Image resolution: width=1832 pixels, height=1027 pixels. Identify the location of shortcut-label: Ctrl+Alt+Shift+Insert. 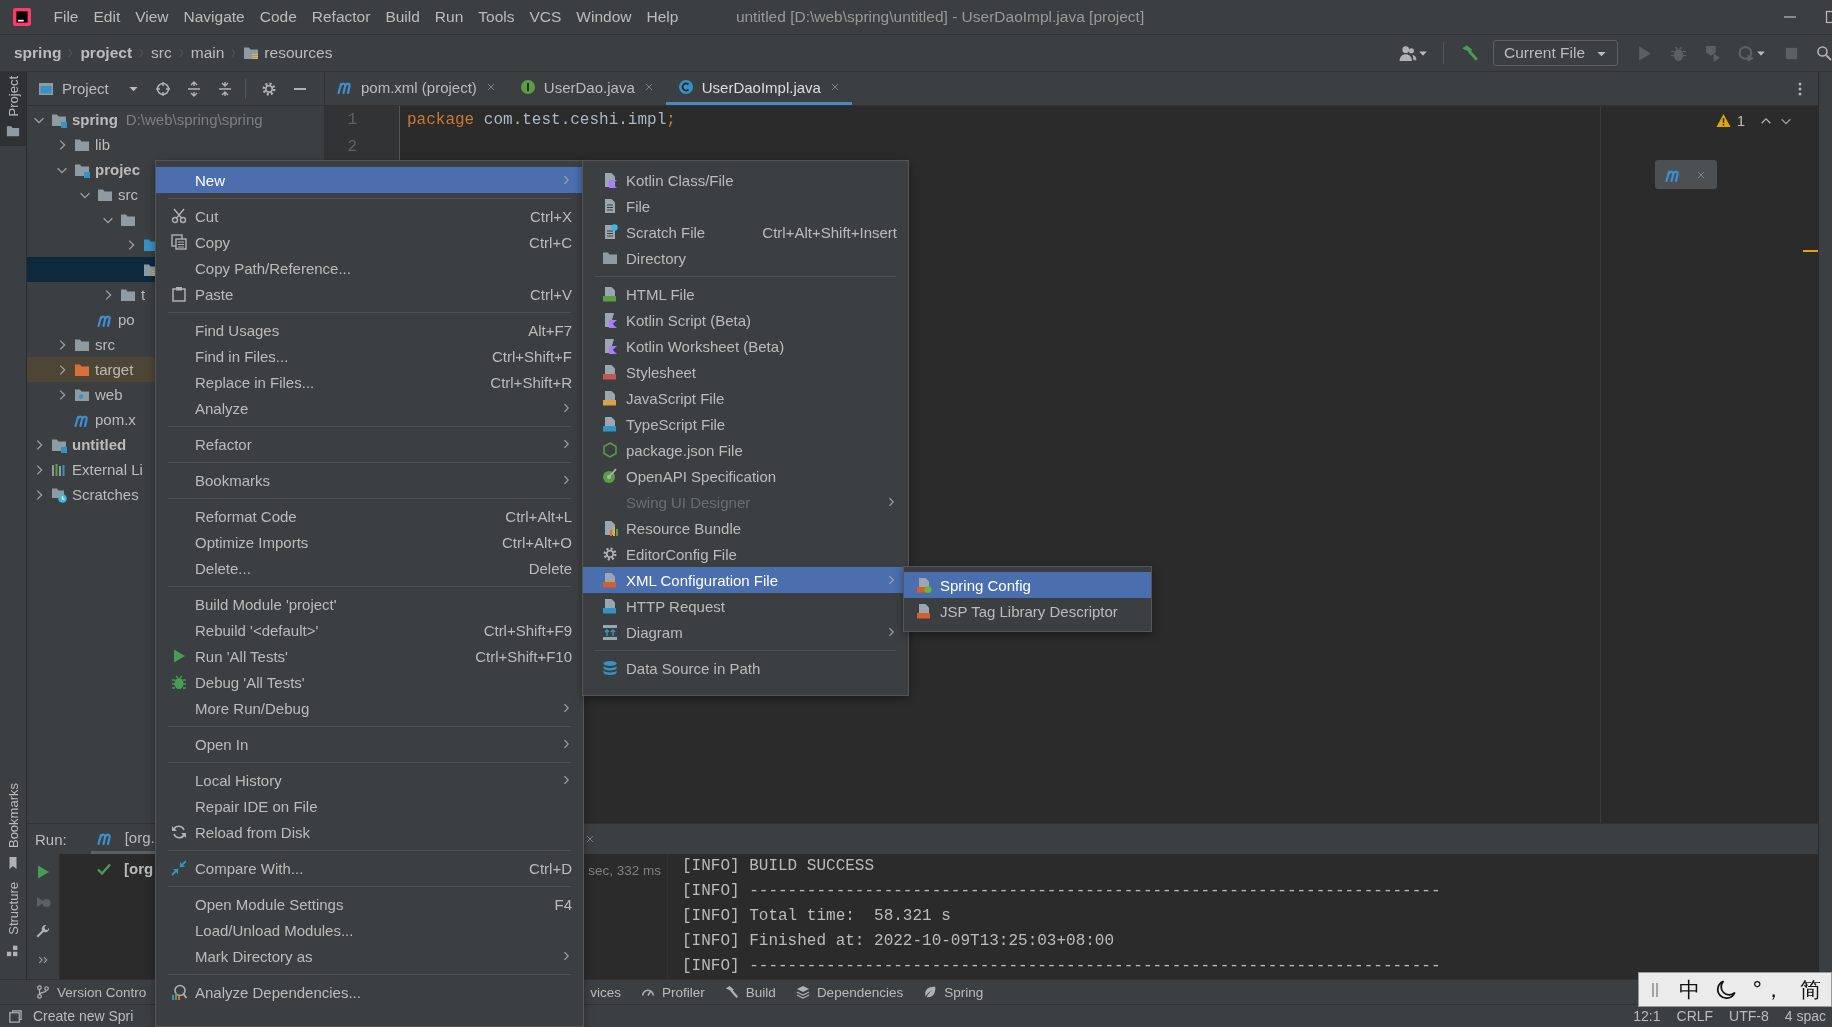
(829, 232).